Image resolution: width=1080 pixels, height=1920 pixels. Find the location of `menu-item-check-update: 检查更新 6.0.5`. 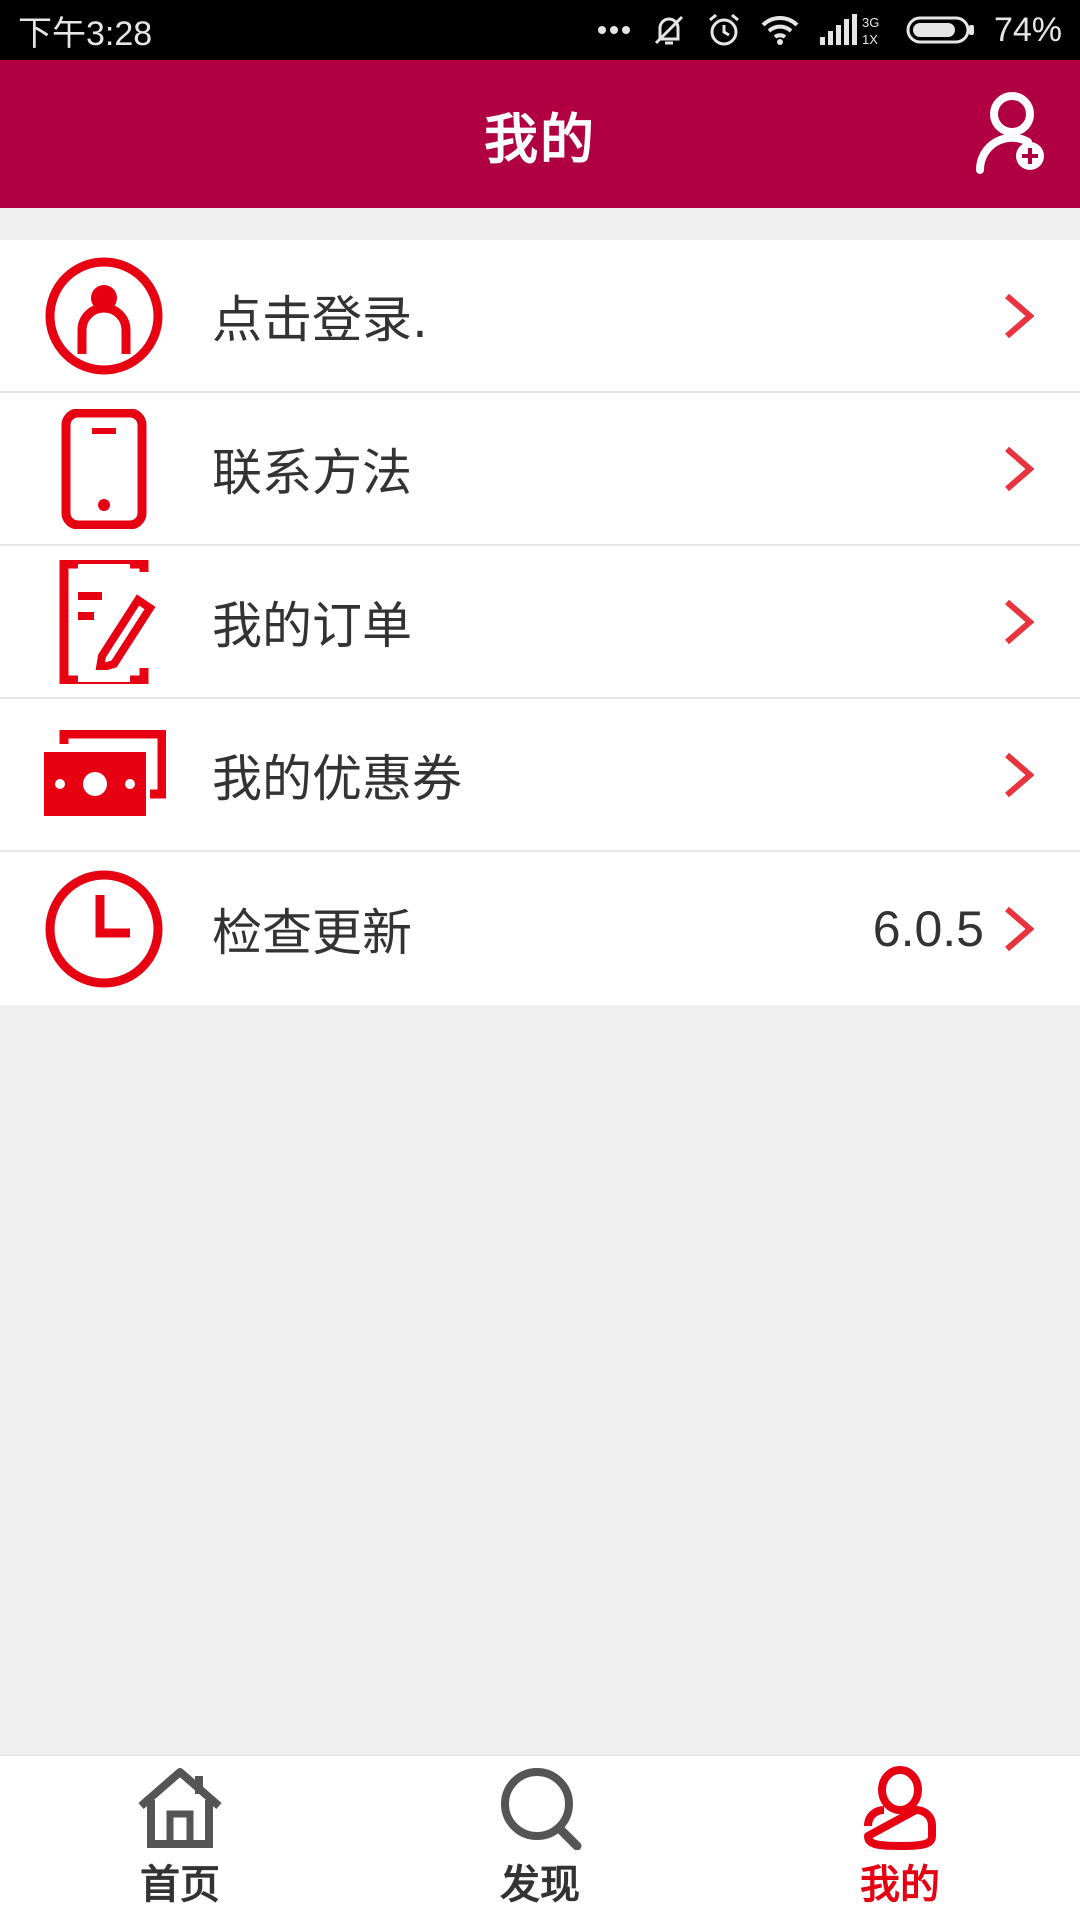

menu-item-check-update: 检查更新 6.0.5 is located at coordinates (540, 928).